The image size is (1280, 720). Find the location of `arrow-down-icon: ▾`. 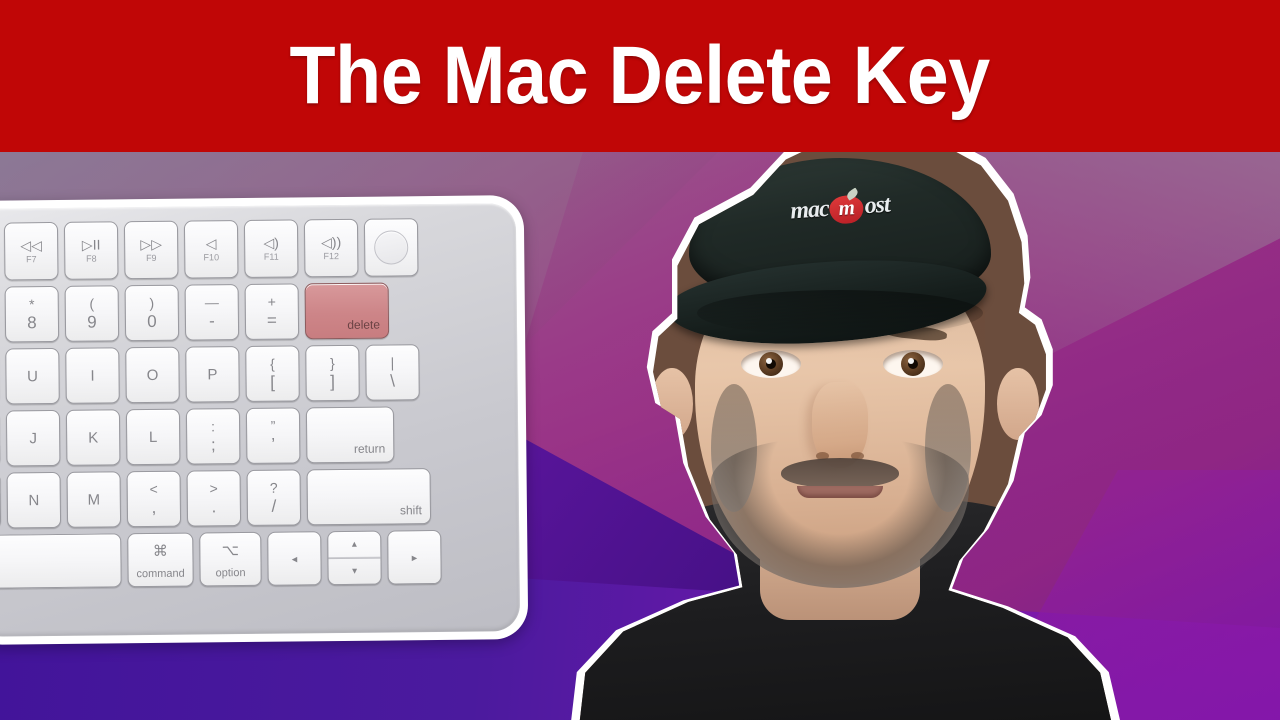

arrow-down-icon: ▾ is located at coordinates (355, 571).